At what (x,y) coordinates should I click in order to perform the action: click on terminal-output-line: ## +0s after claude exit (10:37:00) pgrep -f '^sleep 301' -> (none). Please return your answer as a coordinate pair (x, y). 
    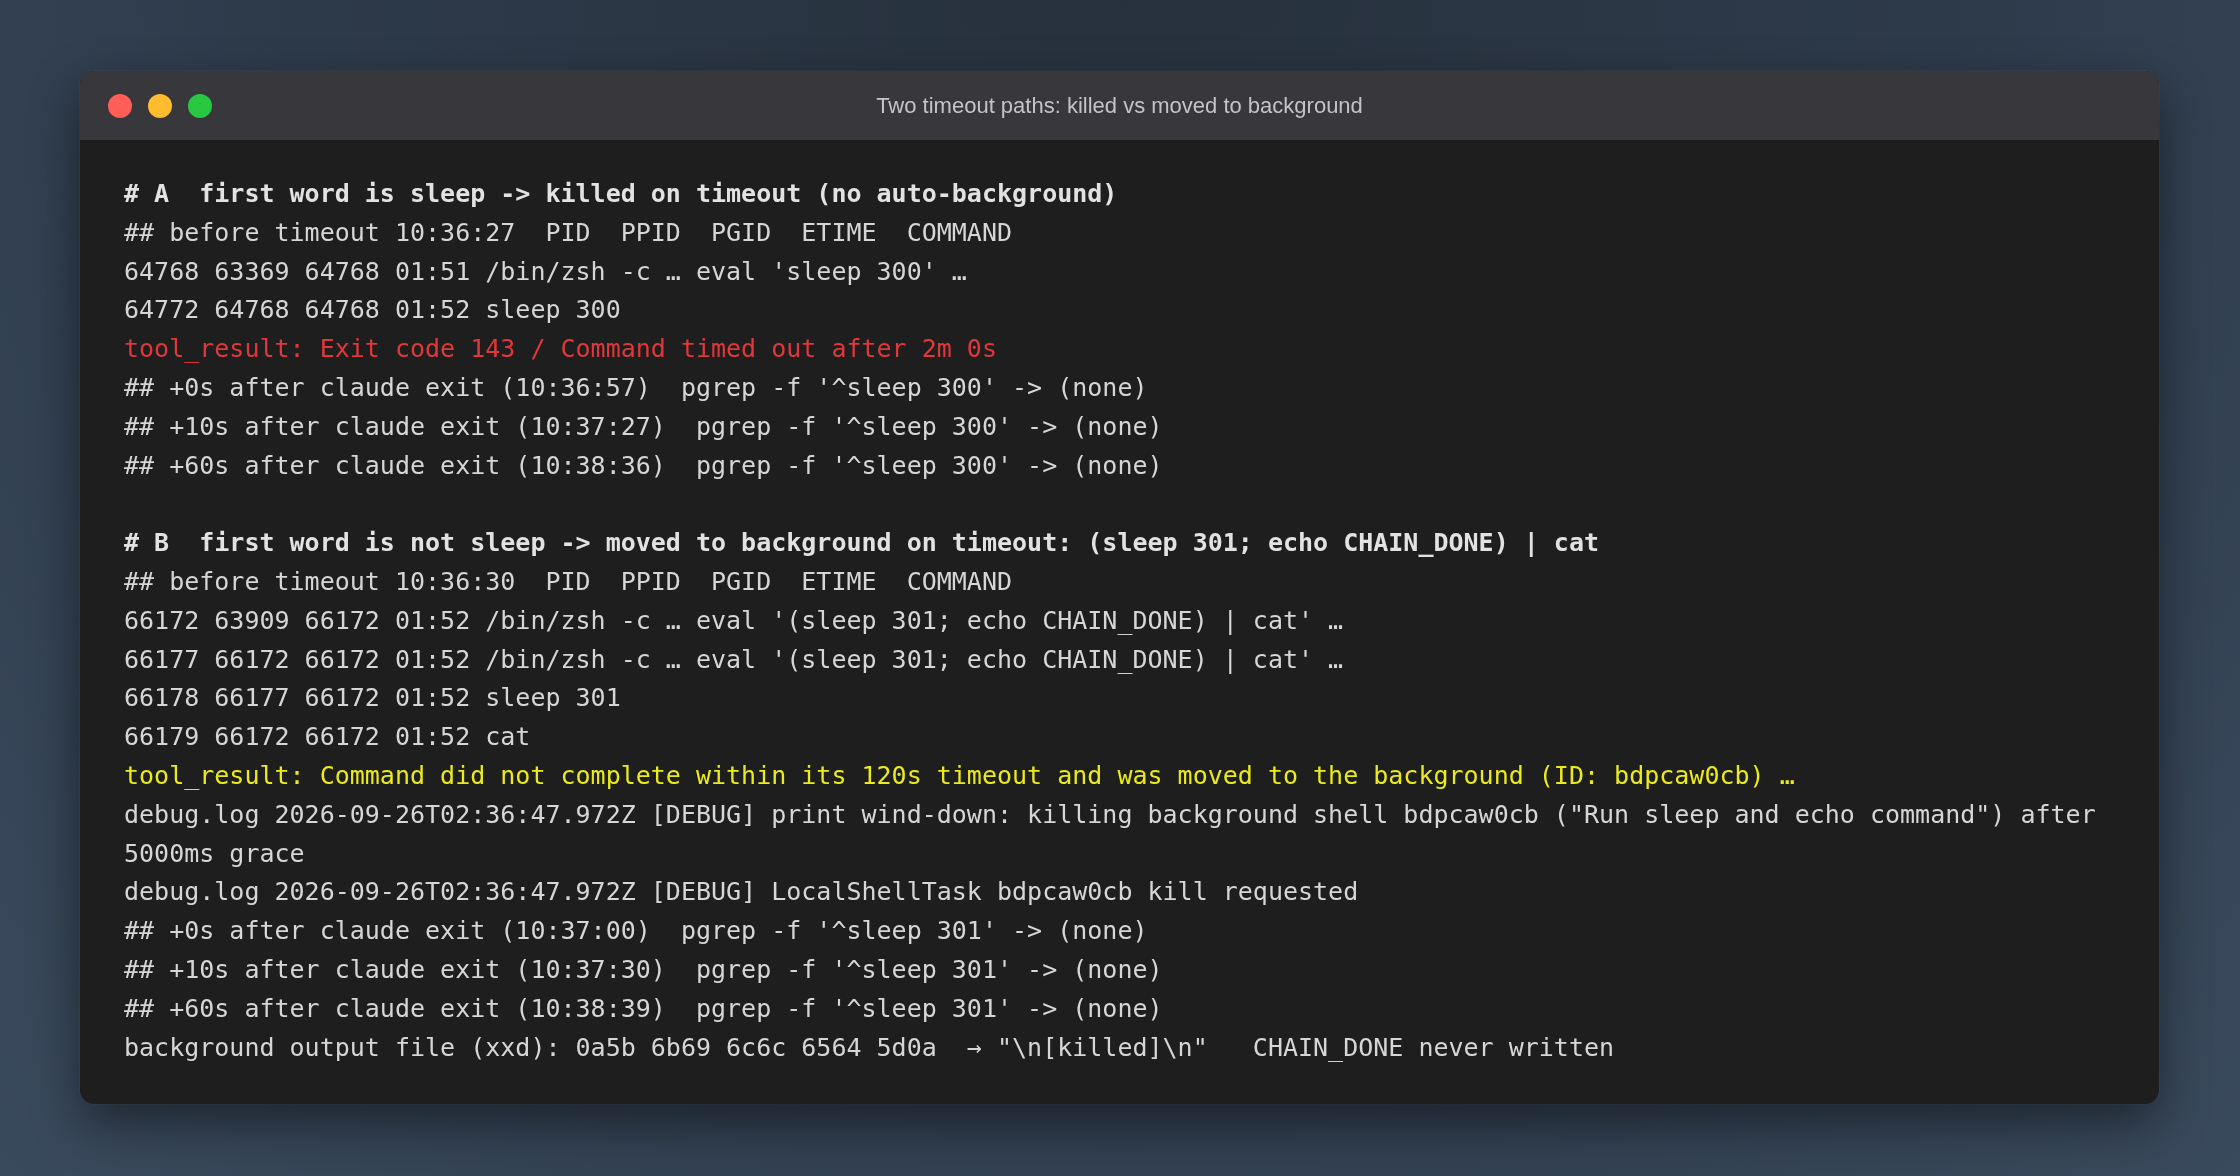
    Looking at the image, I should click on (636, 931).